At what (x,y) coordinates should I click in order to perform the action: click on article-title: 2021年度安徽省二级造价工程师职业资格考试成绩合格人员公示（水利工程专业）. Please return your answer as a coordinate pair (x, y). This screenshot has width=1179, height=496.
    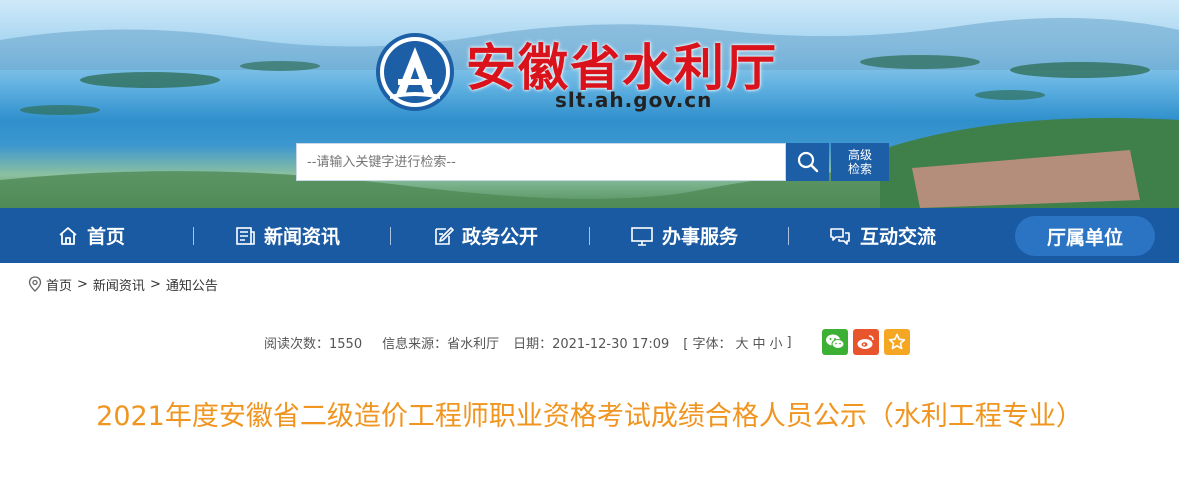
    Looking at the image, I should click on (589, 416).